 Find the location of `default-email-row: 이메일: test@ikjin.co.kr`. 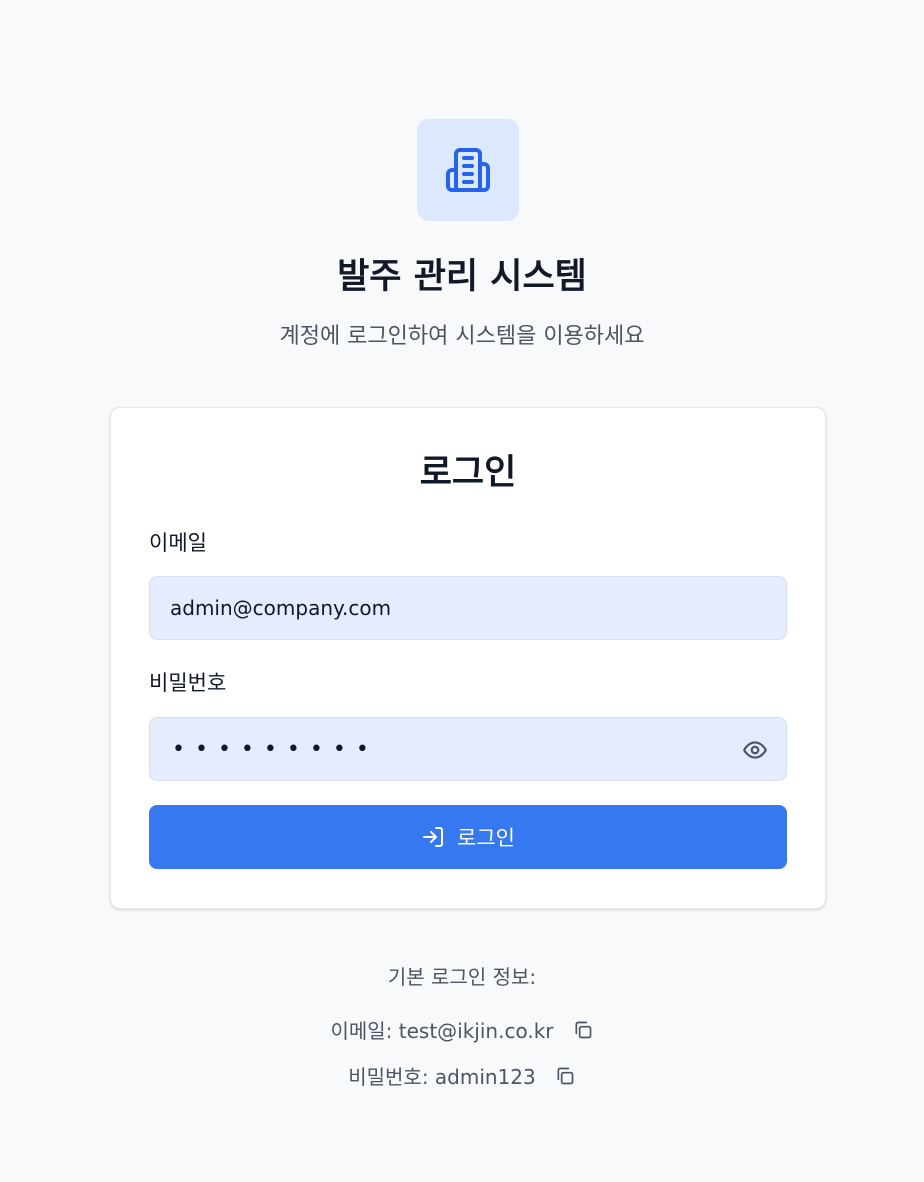

default-email-row: 이메일: test@ikjin.co.kr is located at coordinates (462, 1029).